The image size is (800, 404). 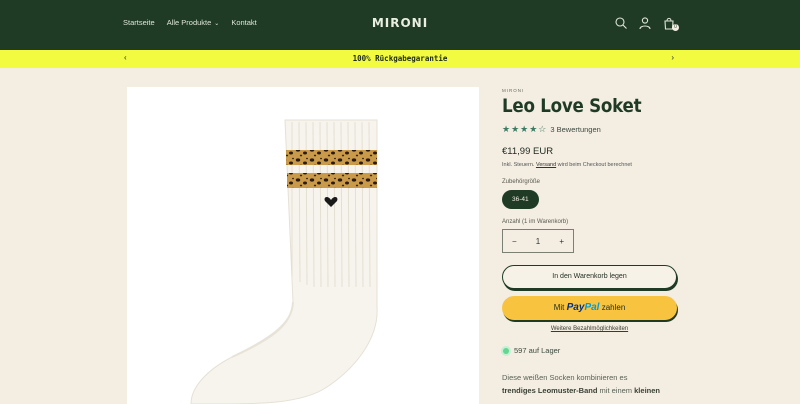 I want to click on header-icons: 0, so click(x=646, y=23).